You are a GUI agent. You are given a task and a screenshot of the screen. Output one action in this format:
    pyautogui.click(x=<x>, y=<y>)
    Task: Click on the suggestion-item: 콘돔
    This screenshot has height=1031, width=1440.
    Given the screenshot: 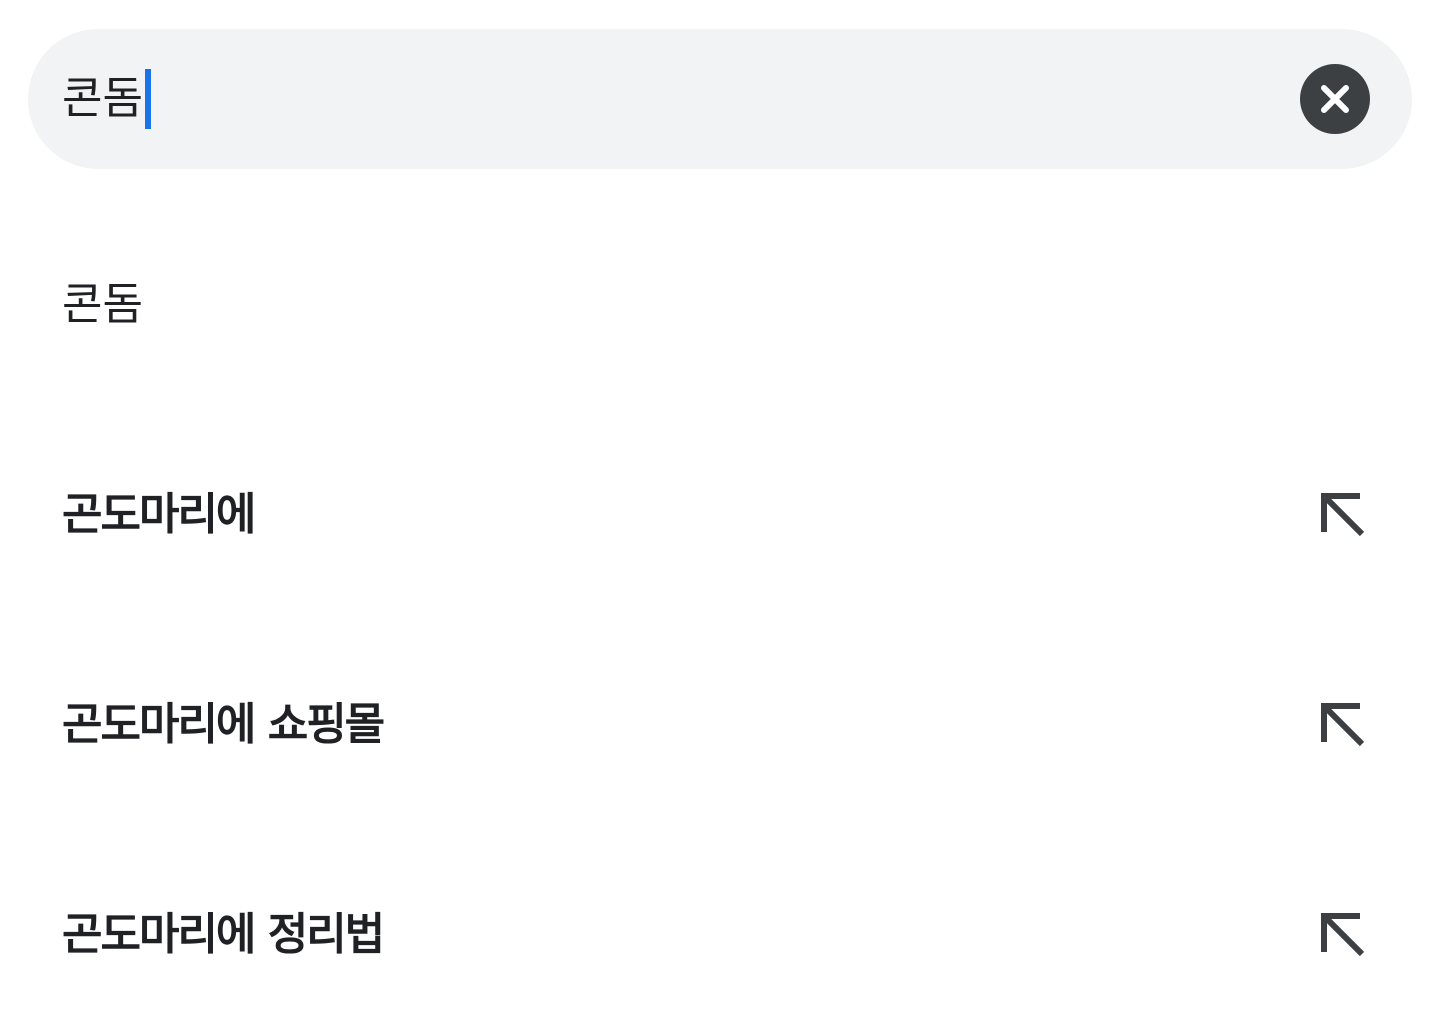 What is the action you would take?
    pyautogui.click(x=720, y=300)
    